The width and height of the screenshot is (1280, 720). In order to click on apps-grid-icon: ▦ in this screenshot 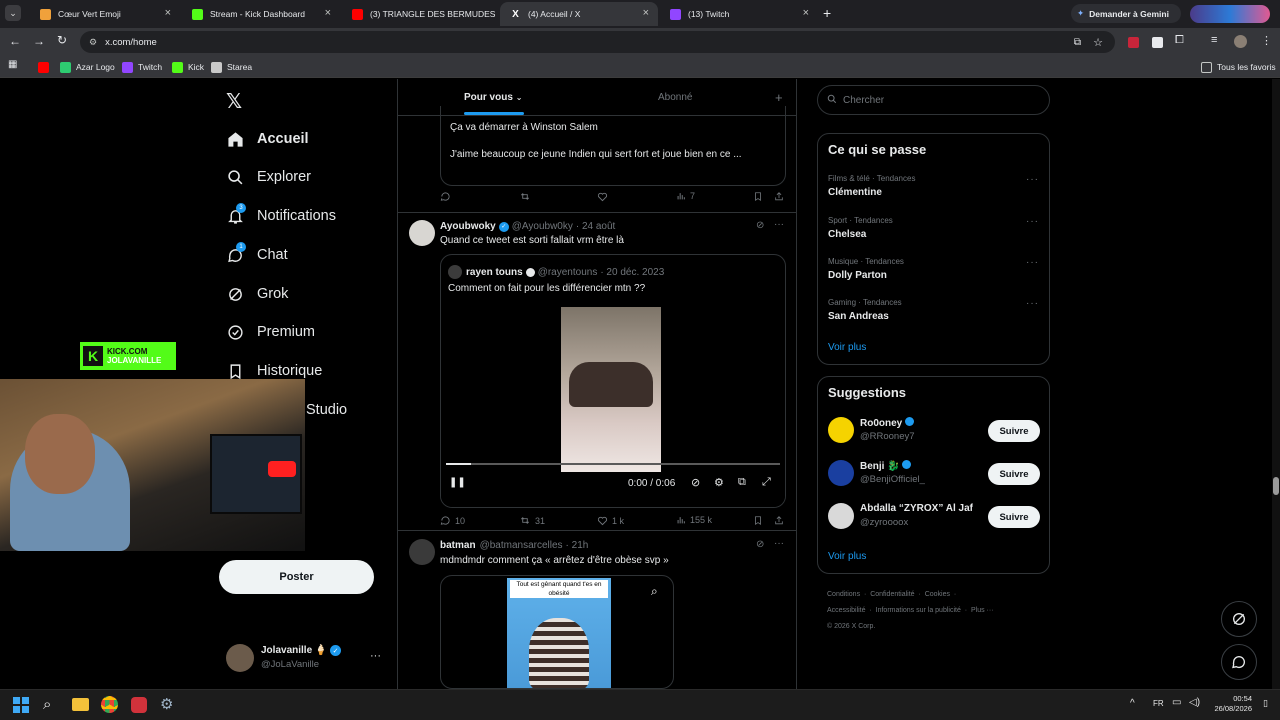, I will do `click(12, 64)`.